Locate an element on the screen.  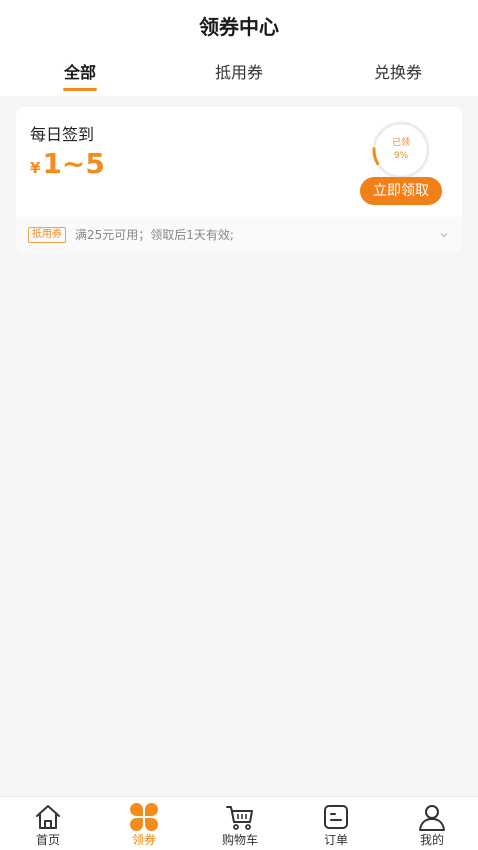
coupon-price: ¥1~5 is located at coordinates (67, 163).